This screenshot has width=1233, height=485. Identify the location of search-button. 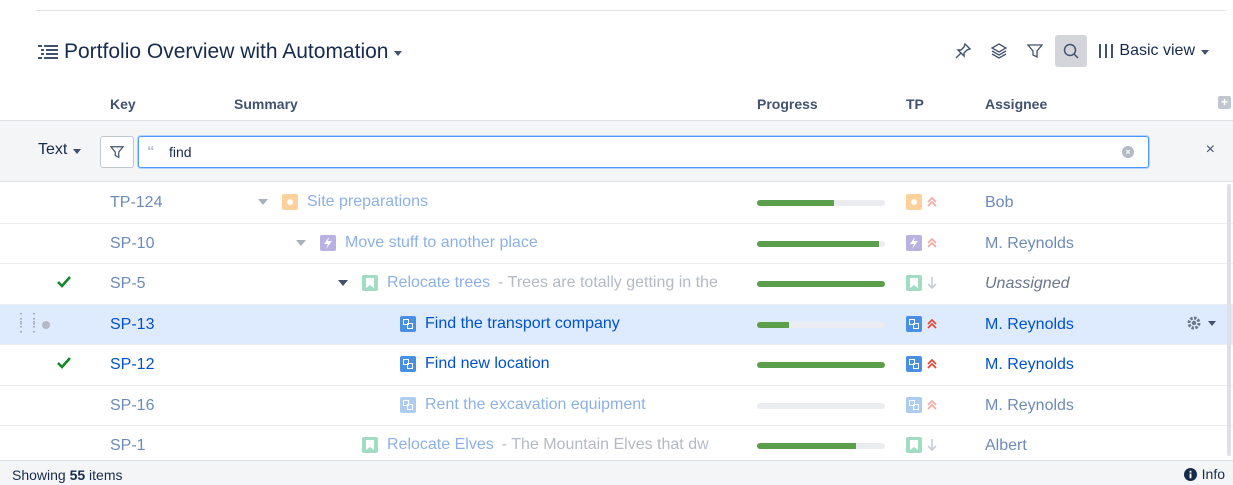
(1071, 51).